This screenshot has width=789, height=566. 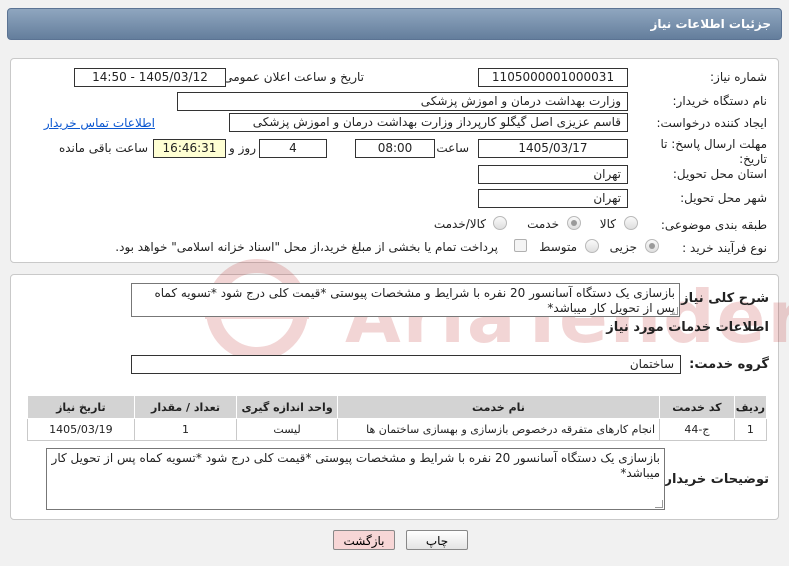 I want to click on process-radio-medium, so click(x=592, y=246).